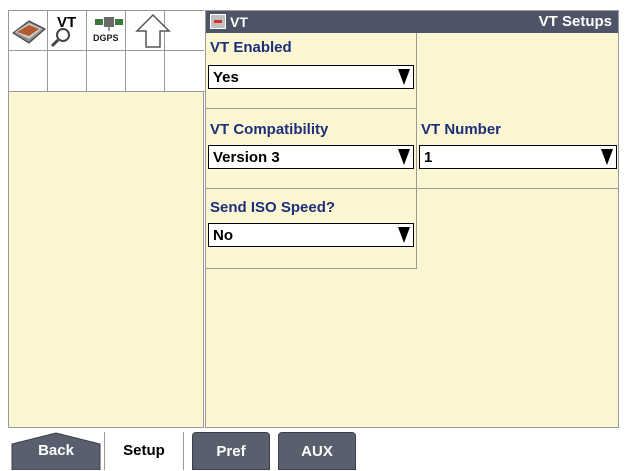 The width and height of the screenshot is (626, 471). What do you see at coordinates (106, 38) in the screenshot?
I see `dgps-icon-label: DGPS` at bounding box center [106, 38].